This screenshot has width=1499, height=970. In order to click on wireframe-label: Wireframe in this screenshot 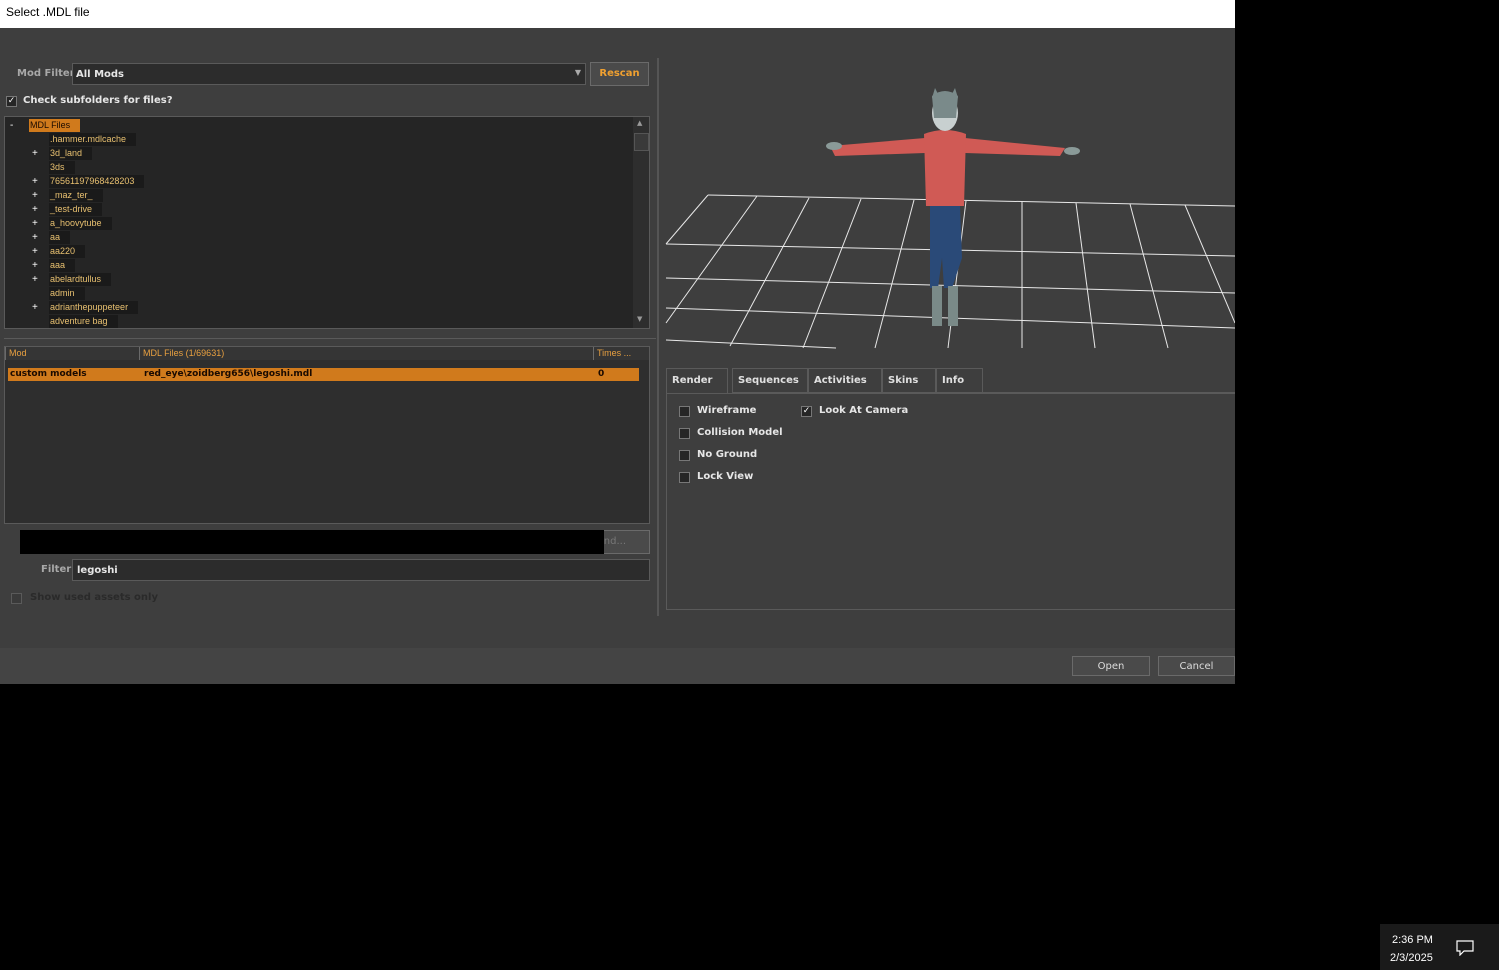, I will do `click(727, 410)`.